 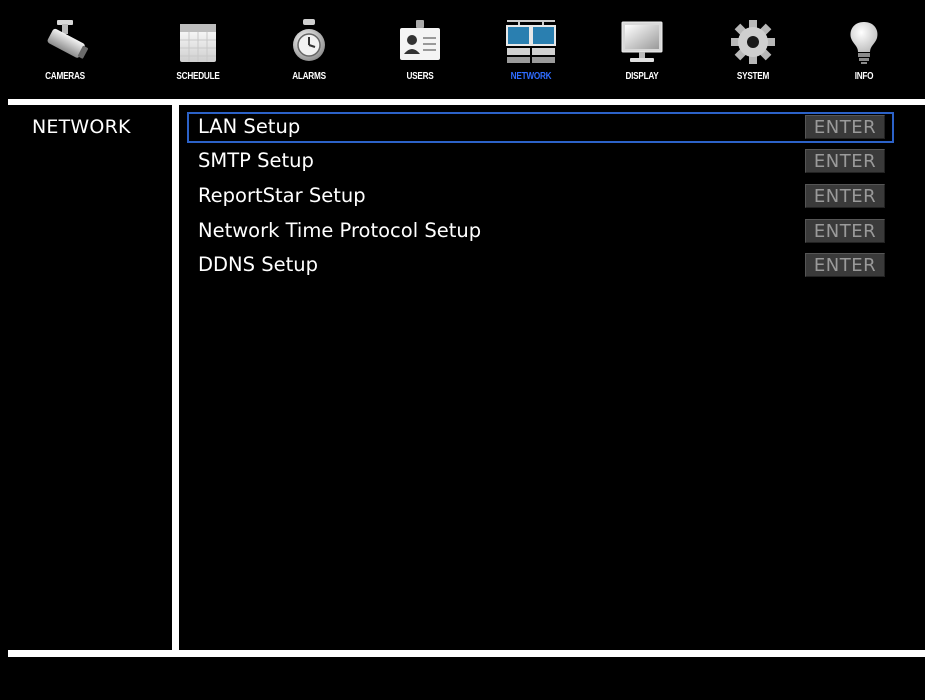 I want to click on toolbar-label: INFO, so click(x=864, y=76).